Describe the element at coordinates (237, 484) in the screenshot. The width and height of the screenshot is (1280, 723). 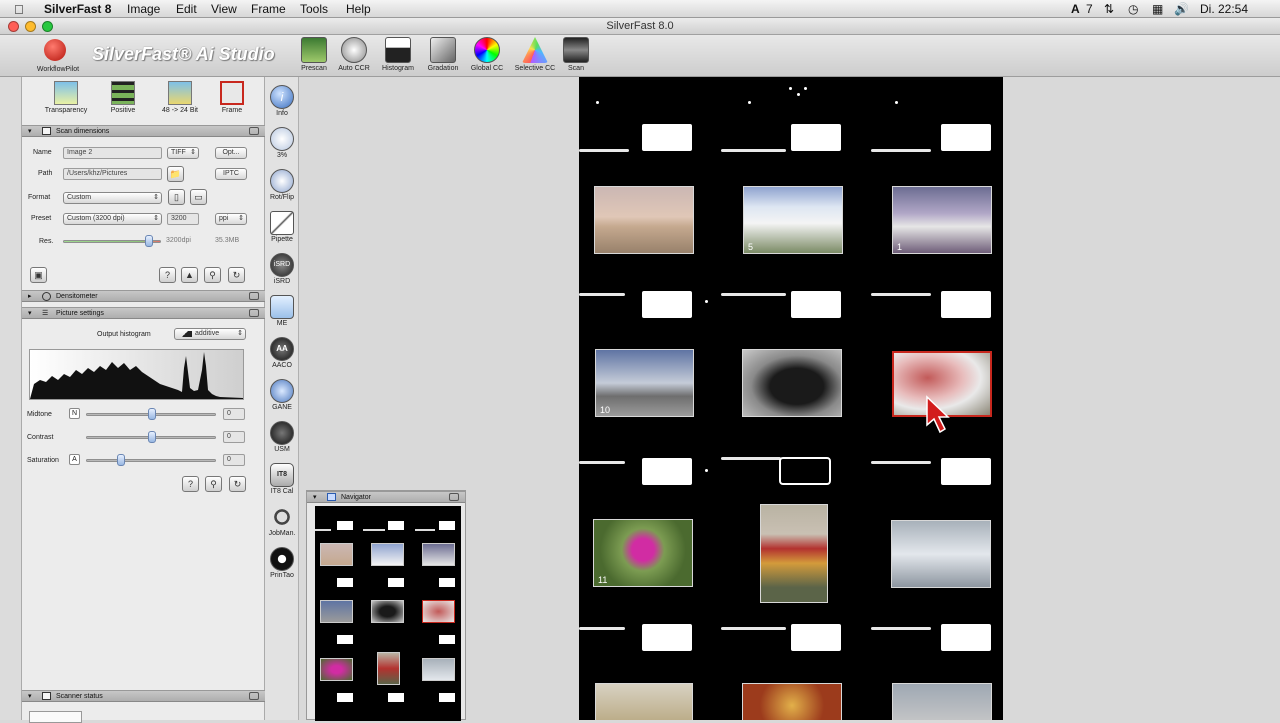
I see `picture-reset-button: ↻` at that location.